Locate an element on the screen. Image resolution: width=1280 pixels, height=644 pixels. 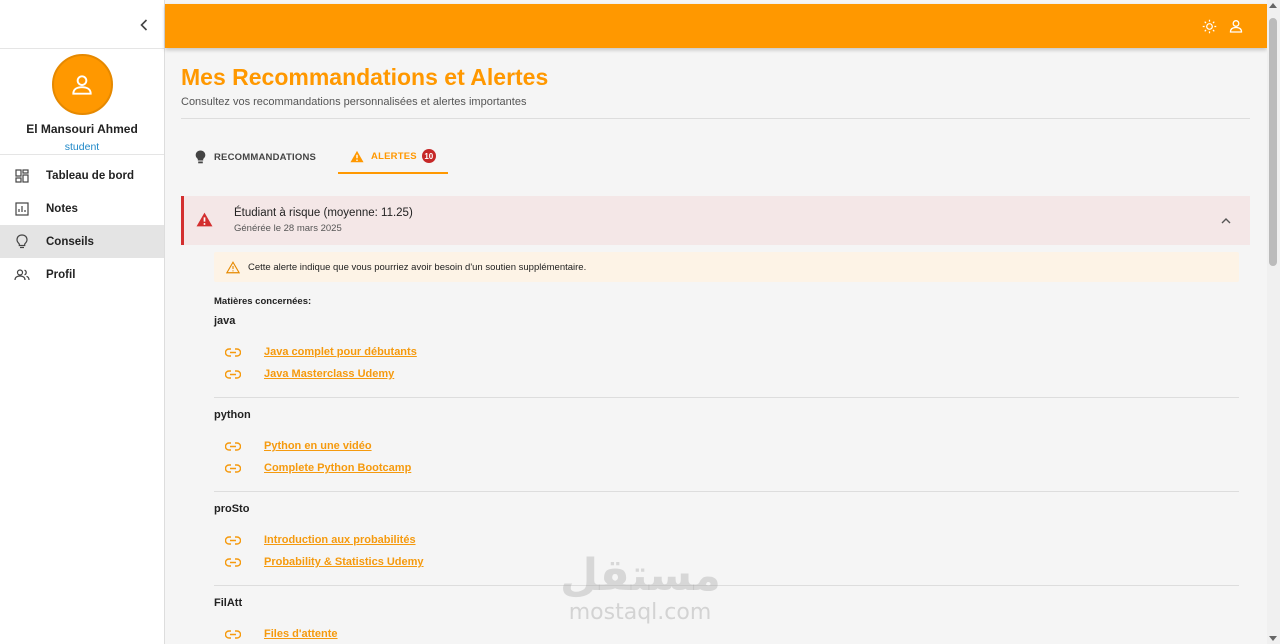
warning-icon is located at coordinates (357, 156).